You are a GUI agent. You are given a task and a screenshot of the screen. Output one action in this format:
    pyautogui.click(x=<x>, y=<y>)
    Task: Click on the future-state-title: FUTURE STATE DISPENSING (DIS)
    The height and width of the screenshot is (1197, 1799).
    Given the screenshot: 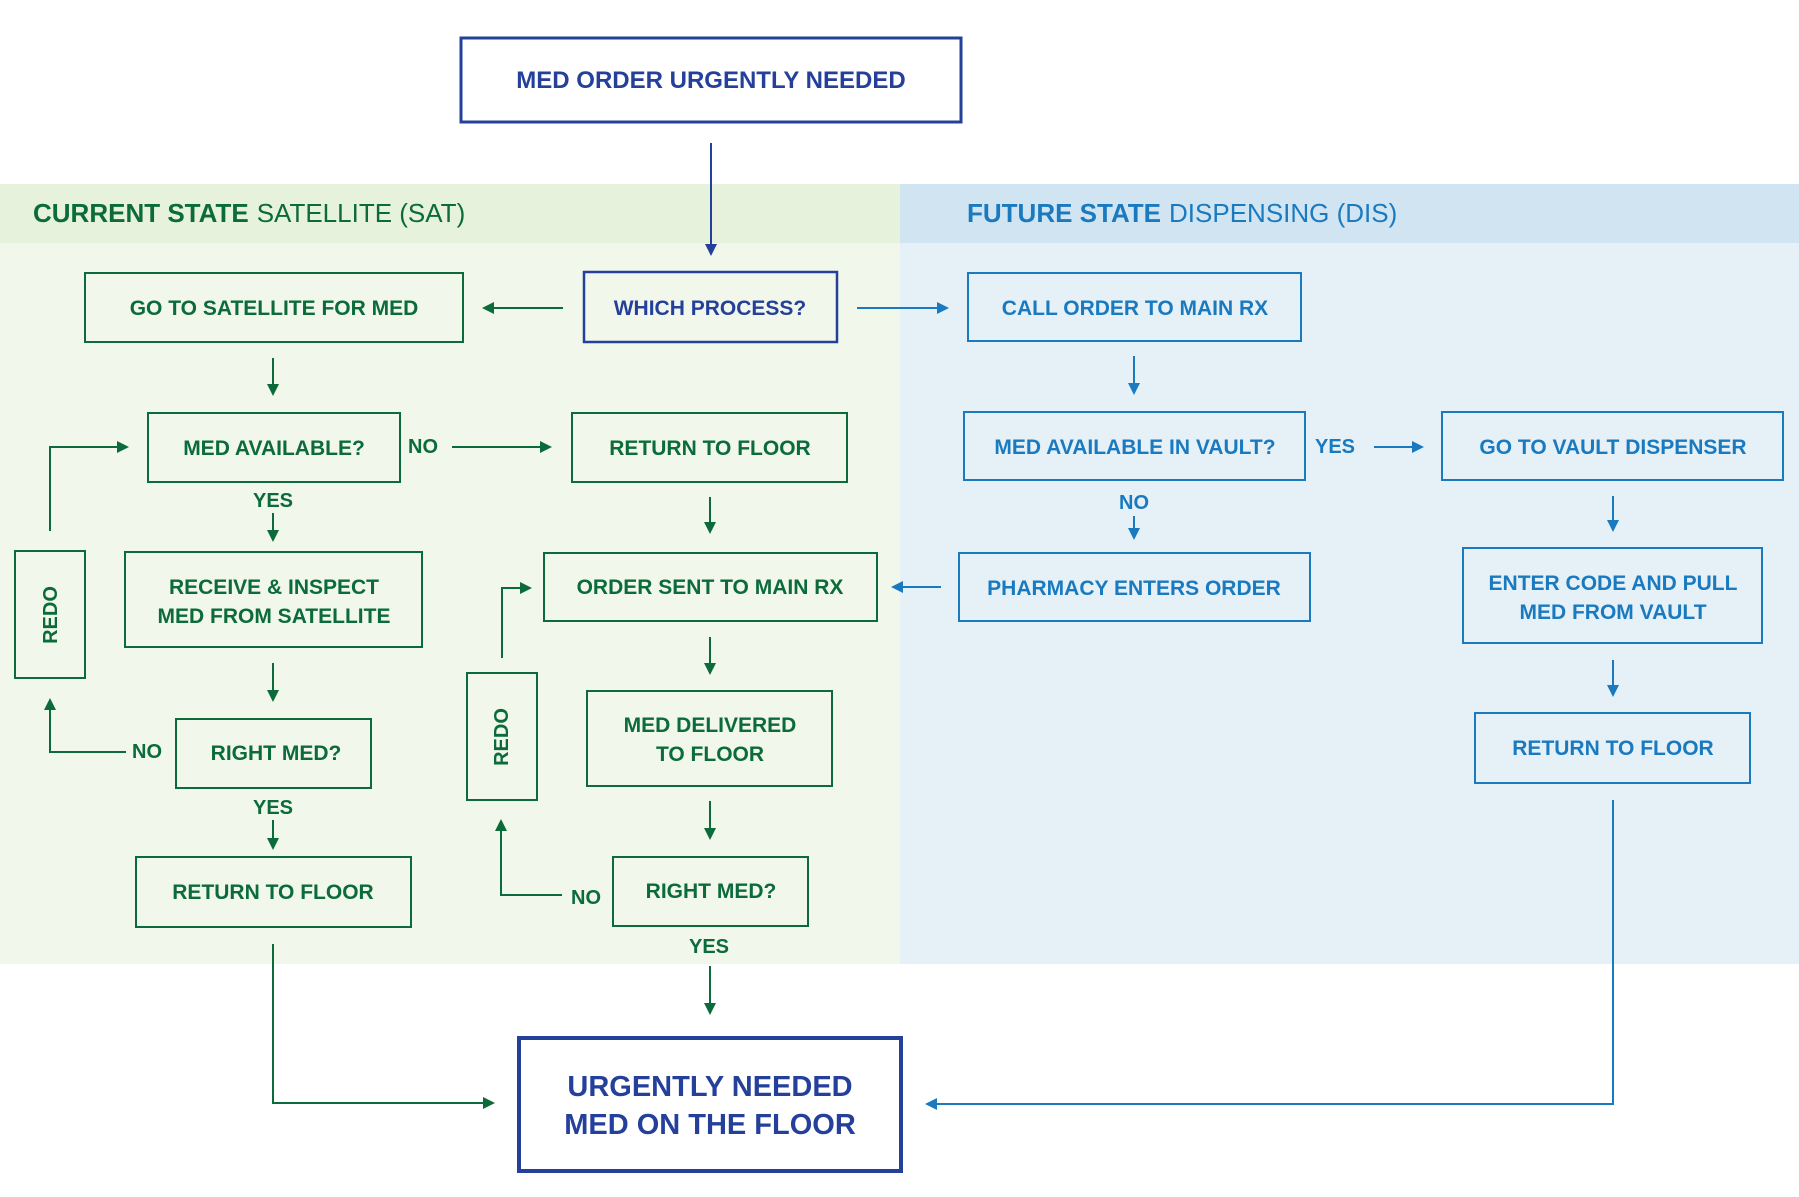 What is the action you would take?
    pyautogui.click(x=1182, y=213)
    